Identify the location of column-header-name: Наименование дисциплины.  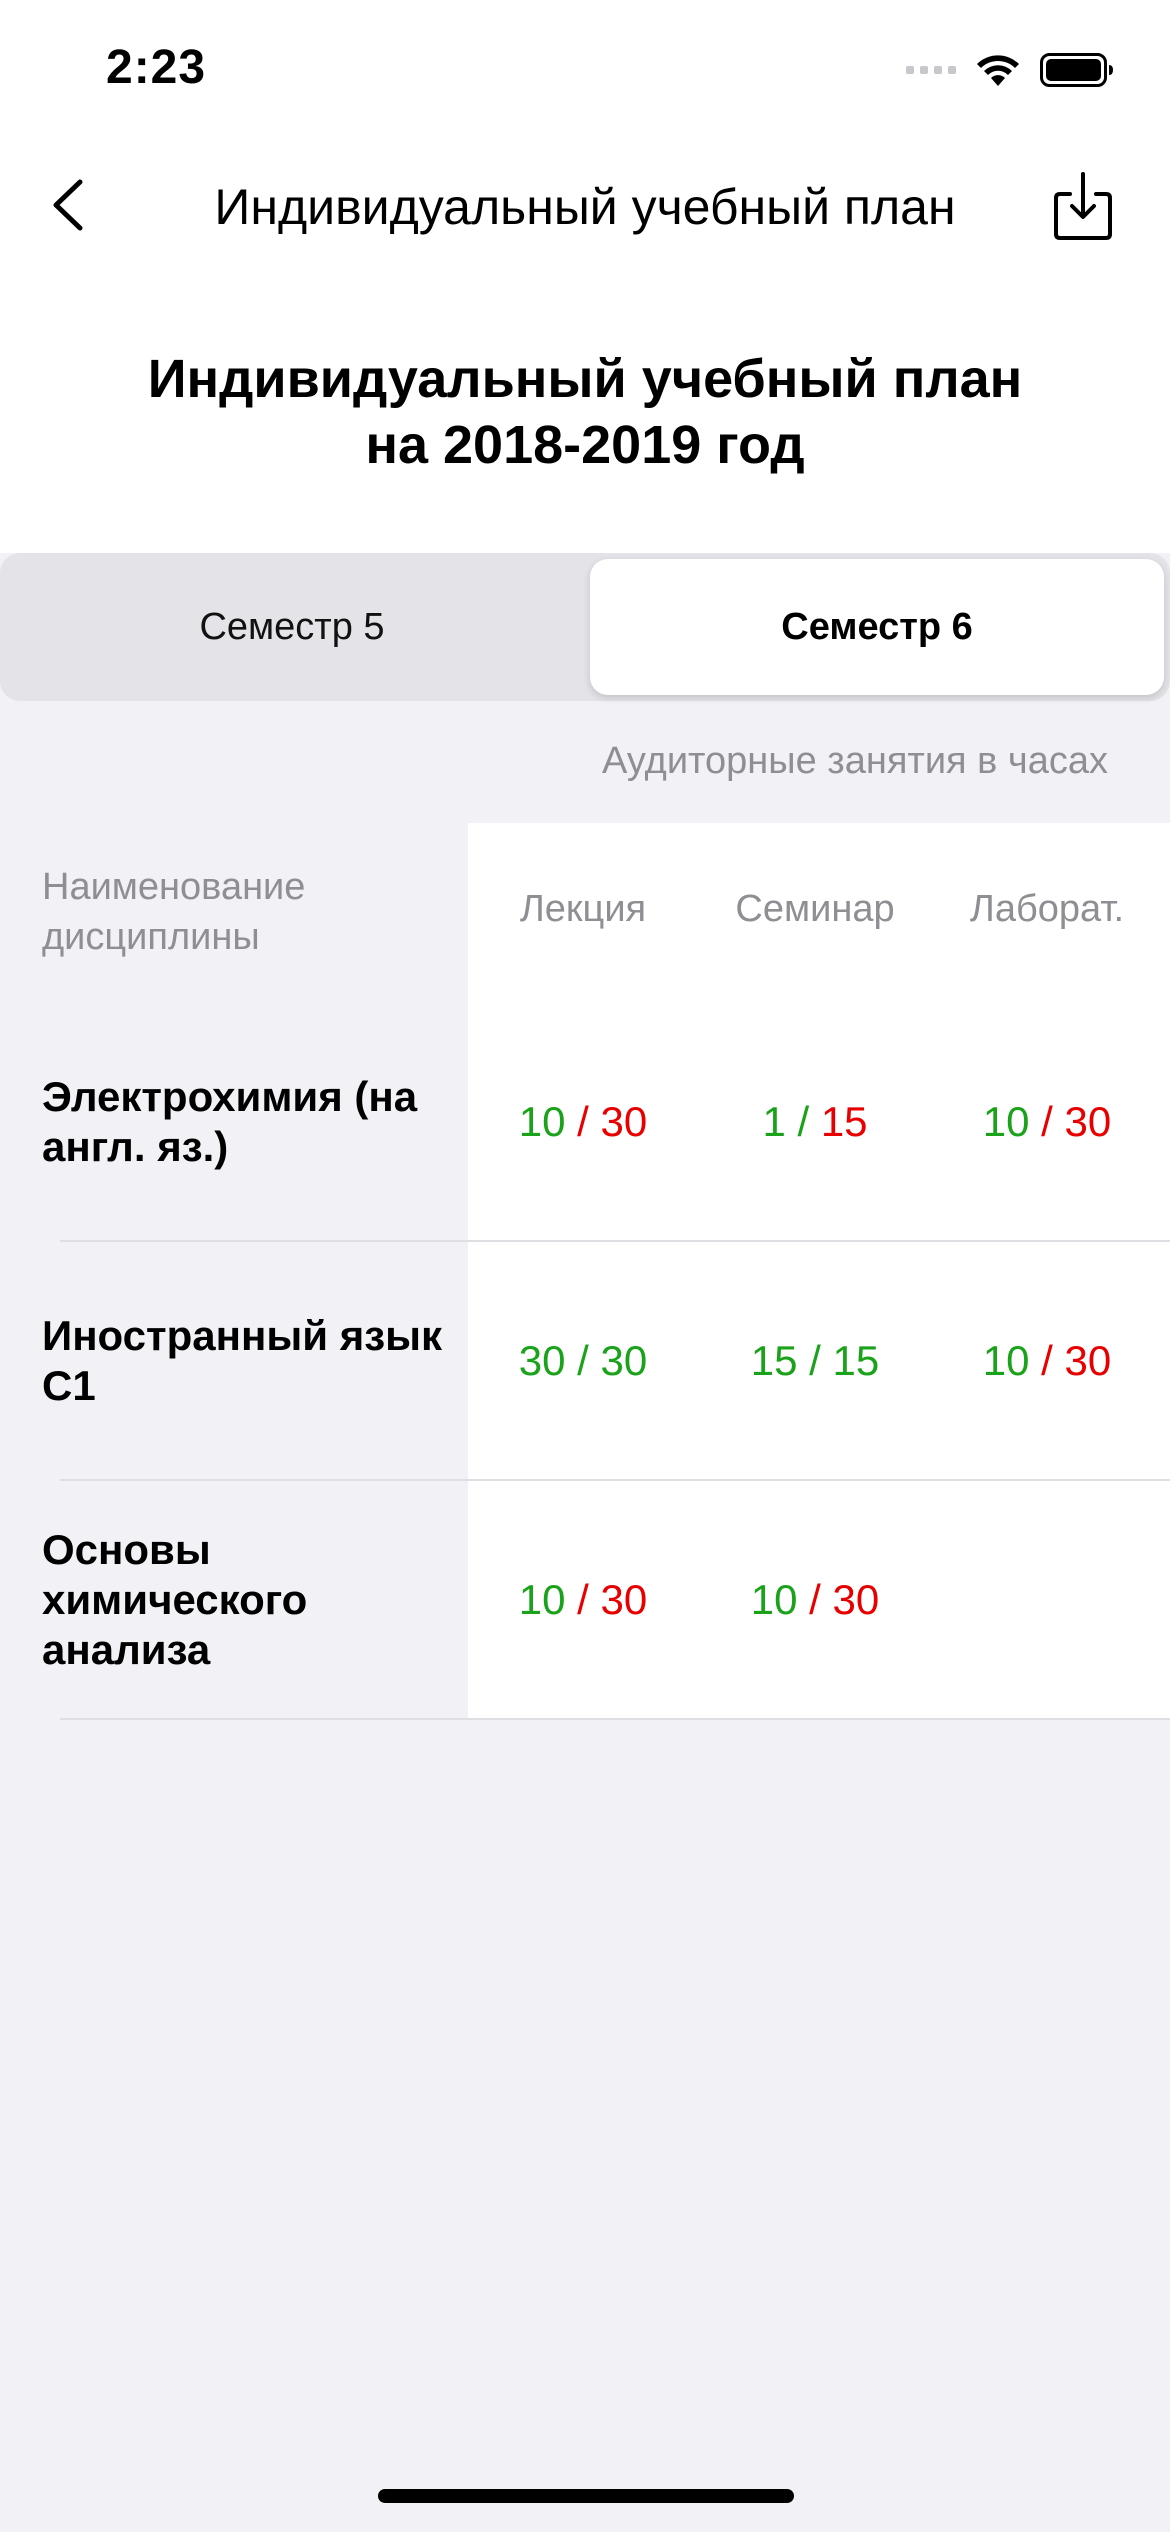
(174, 912).